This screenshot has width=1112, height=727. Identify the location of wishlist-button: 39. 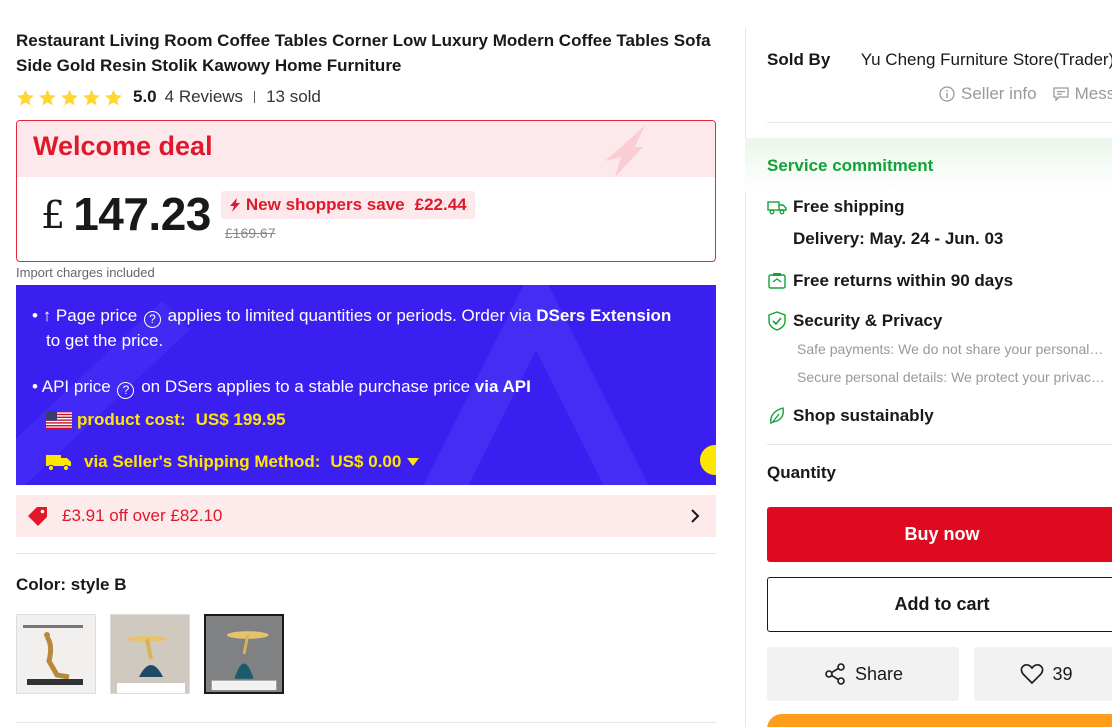
(1043, 674).